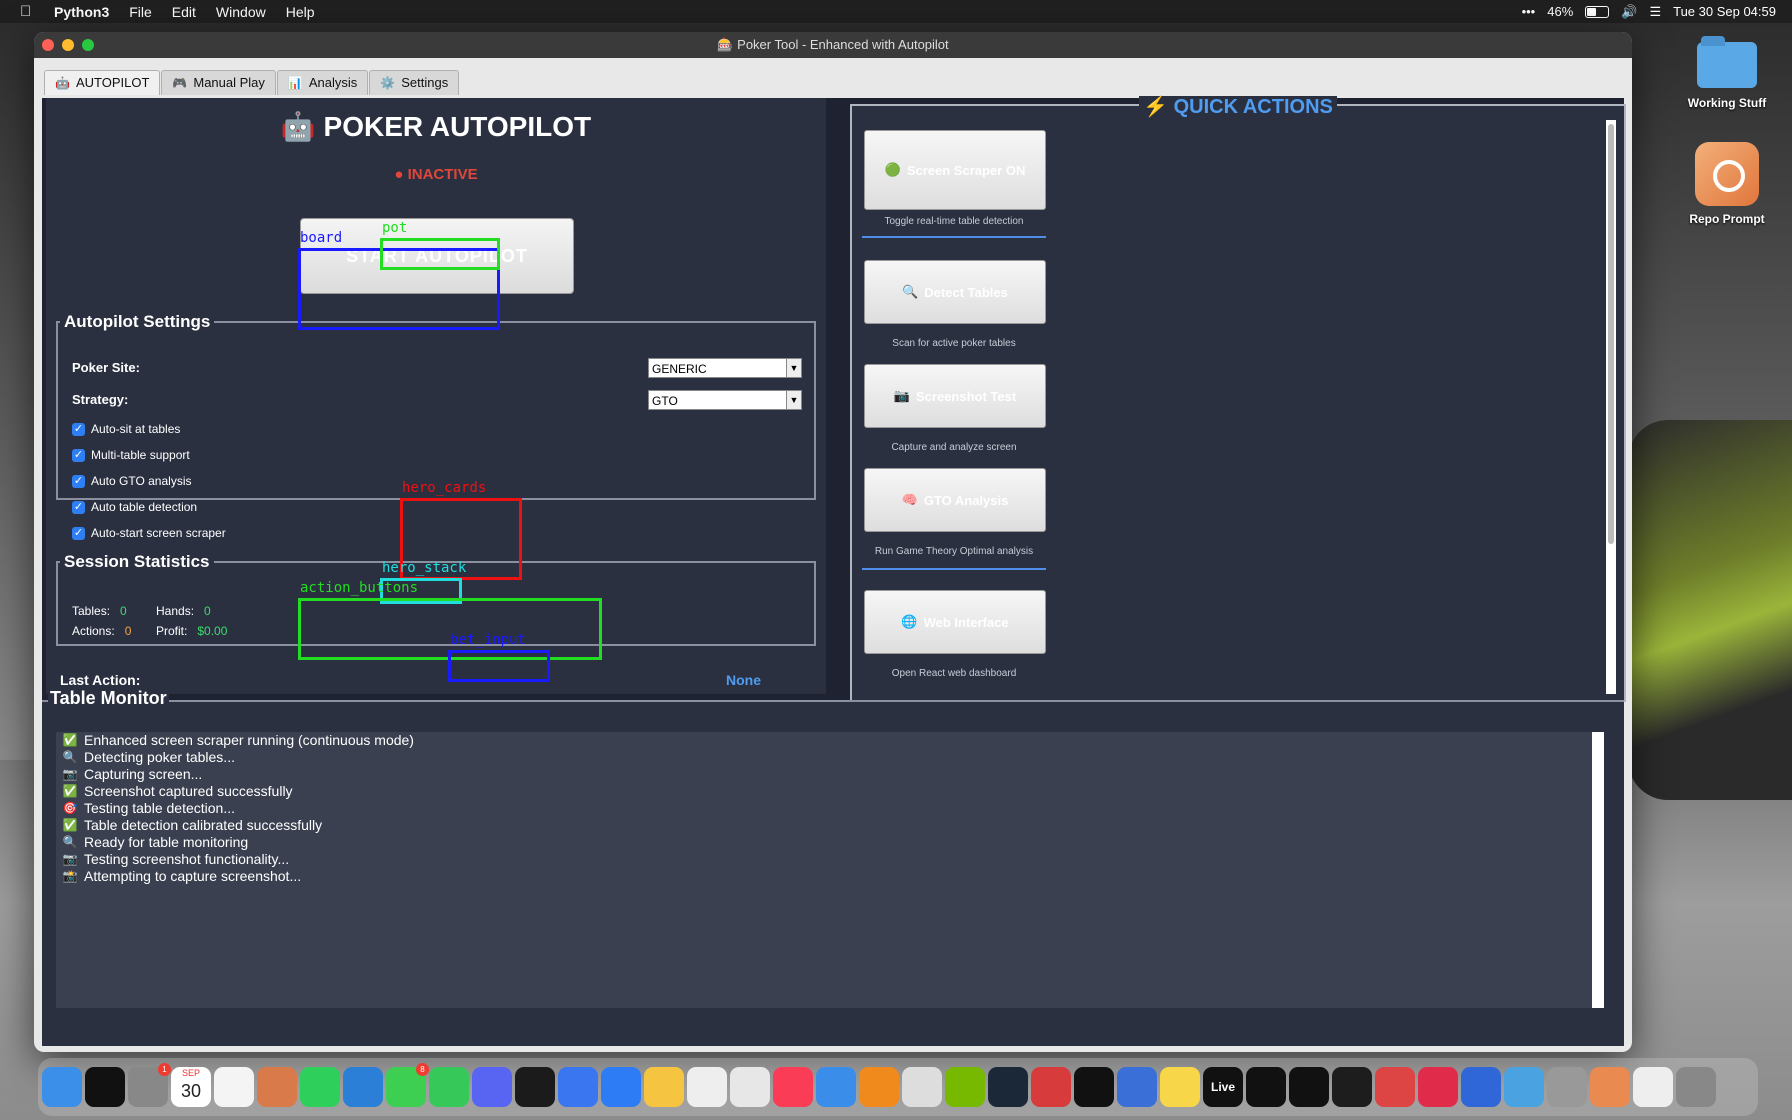 Image resolution: width=1792 pixels, height=1120 pixels. What do you see at coordinates (954, 343) in the screenshot?
I see `detect-tables-desc: Scan for active poker tables` at bounding box center [954, 343].